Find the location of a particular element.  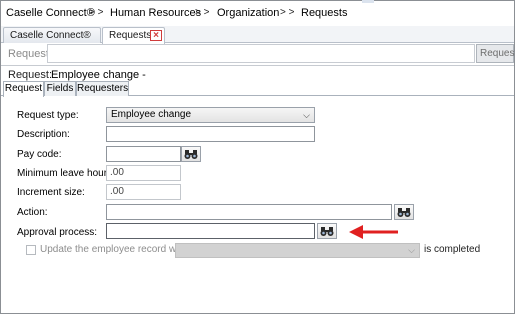

tab-label: Fields is located at coordinates (60, 88).